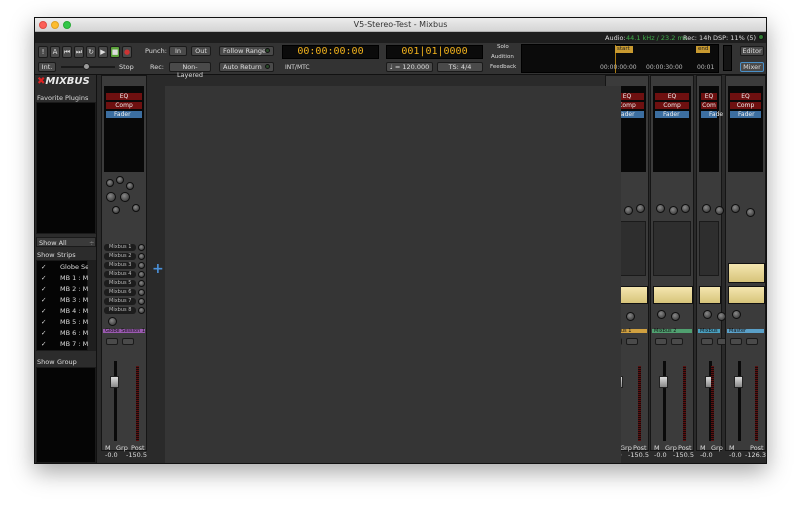  Describe the element at coordinates (55, 52) in the screenshot. I see `auto-play-icon: A` at that location.